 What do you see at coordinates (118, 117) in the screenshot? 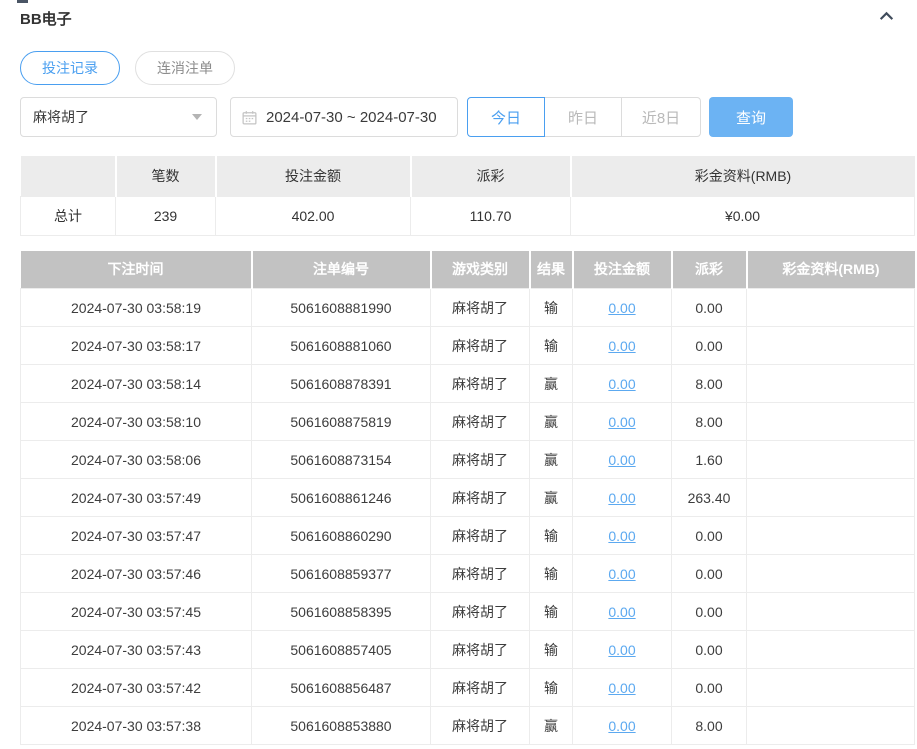
I see `game-select: 麻将胡了` at bounding box center [118, 117].